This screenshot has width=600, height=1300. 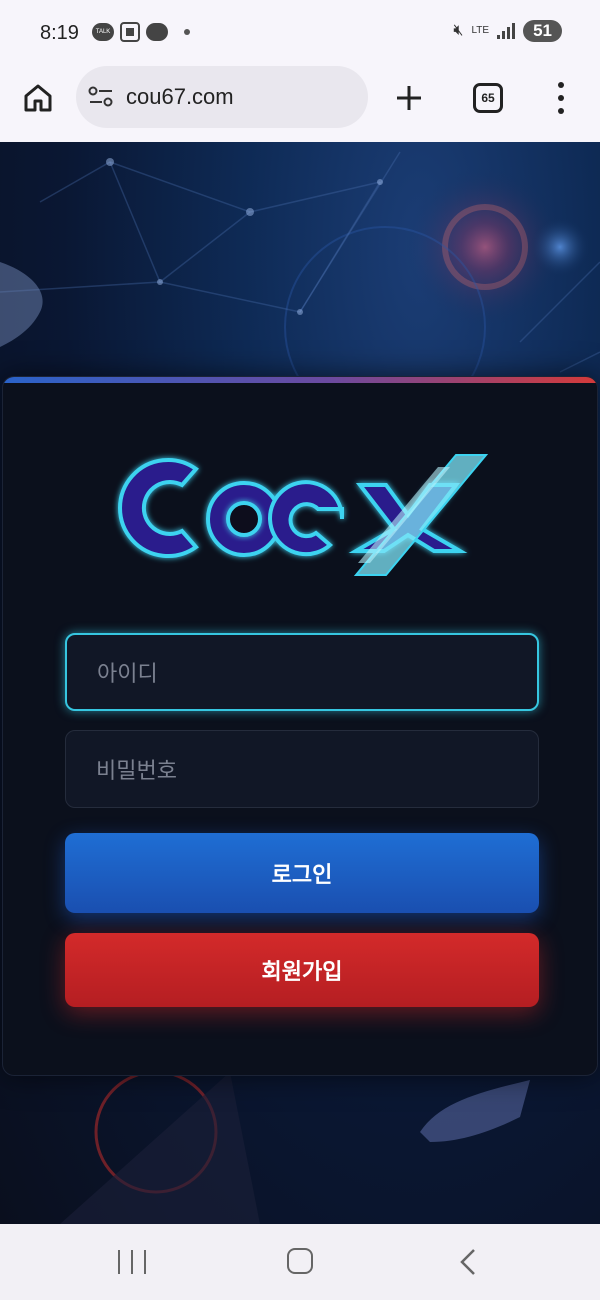 What do you see at coordinates (302, 769) in the screenshot?
I see `password-input: 비밀번호` at bounding box center [302, 769].